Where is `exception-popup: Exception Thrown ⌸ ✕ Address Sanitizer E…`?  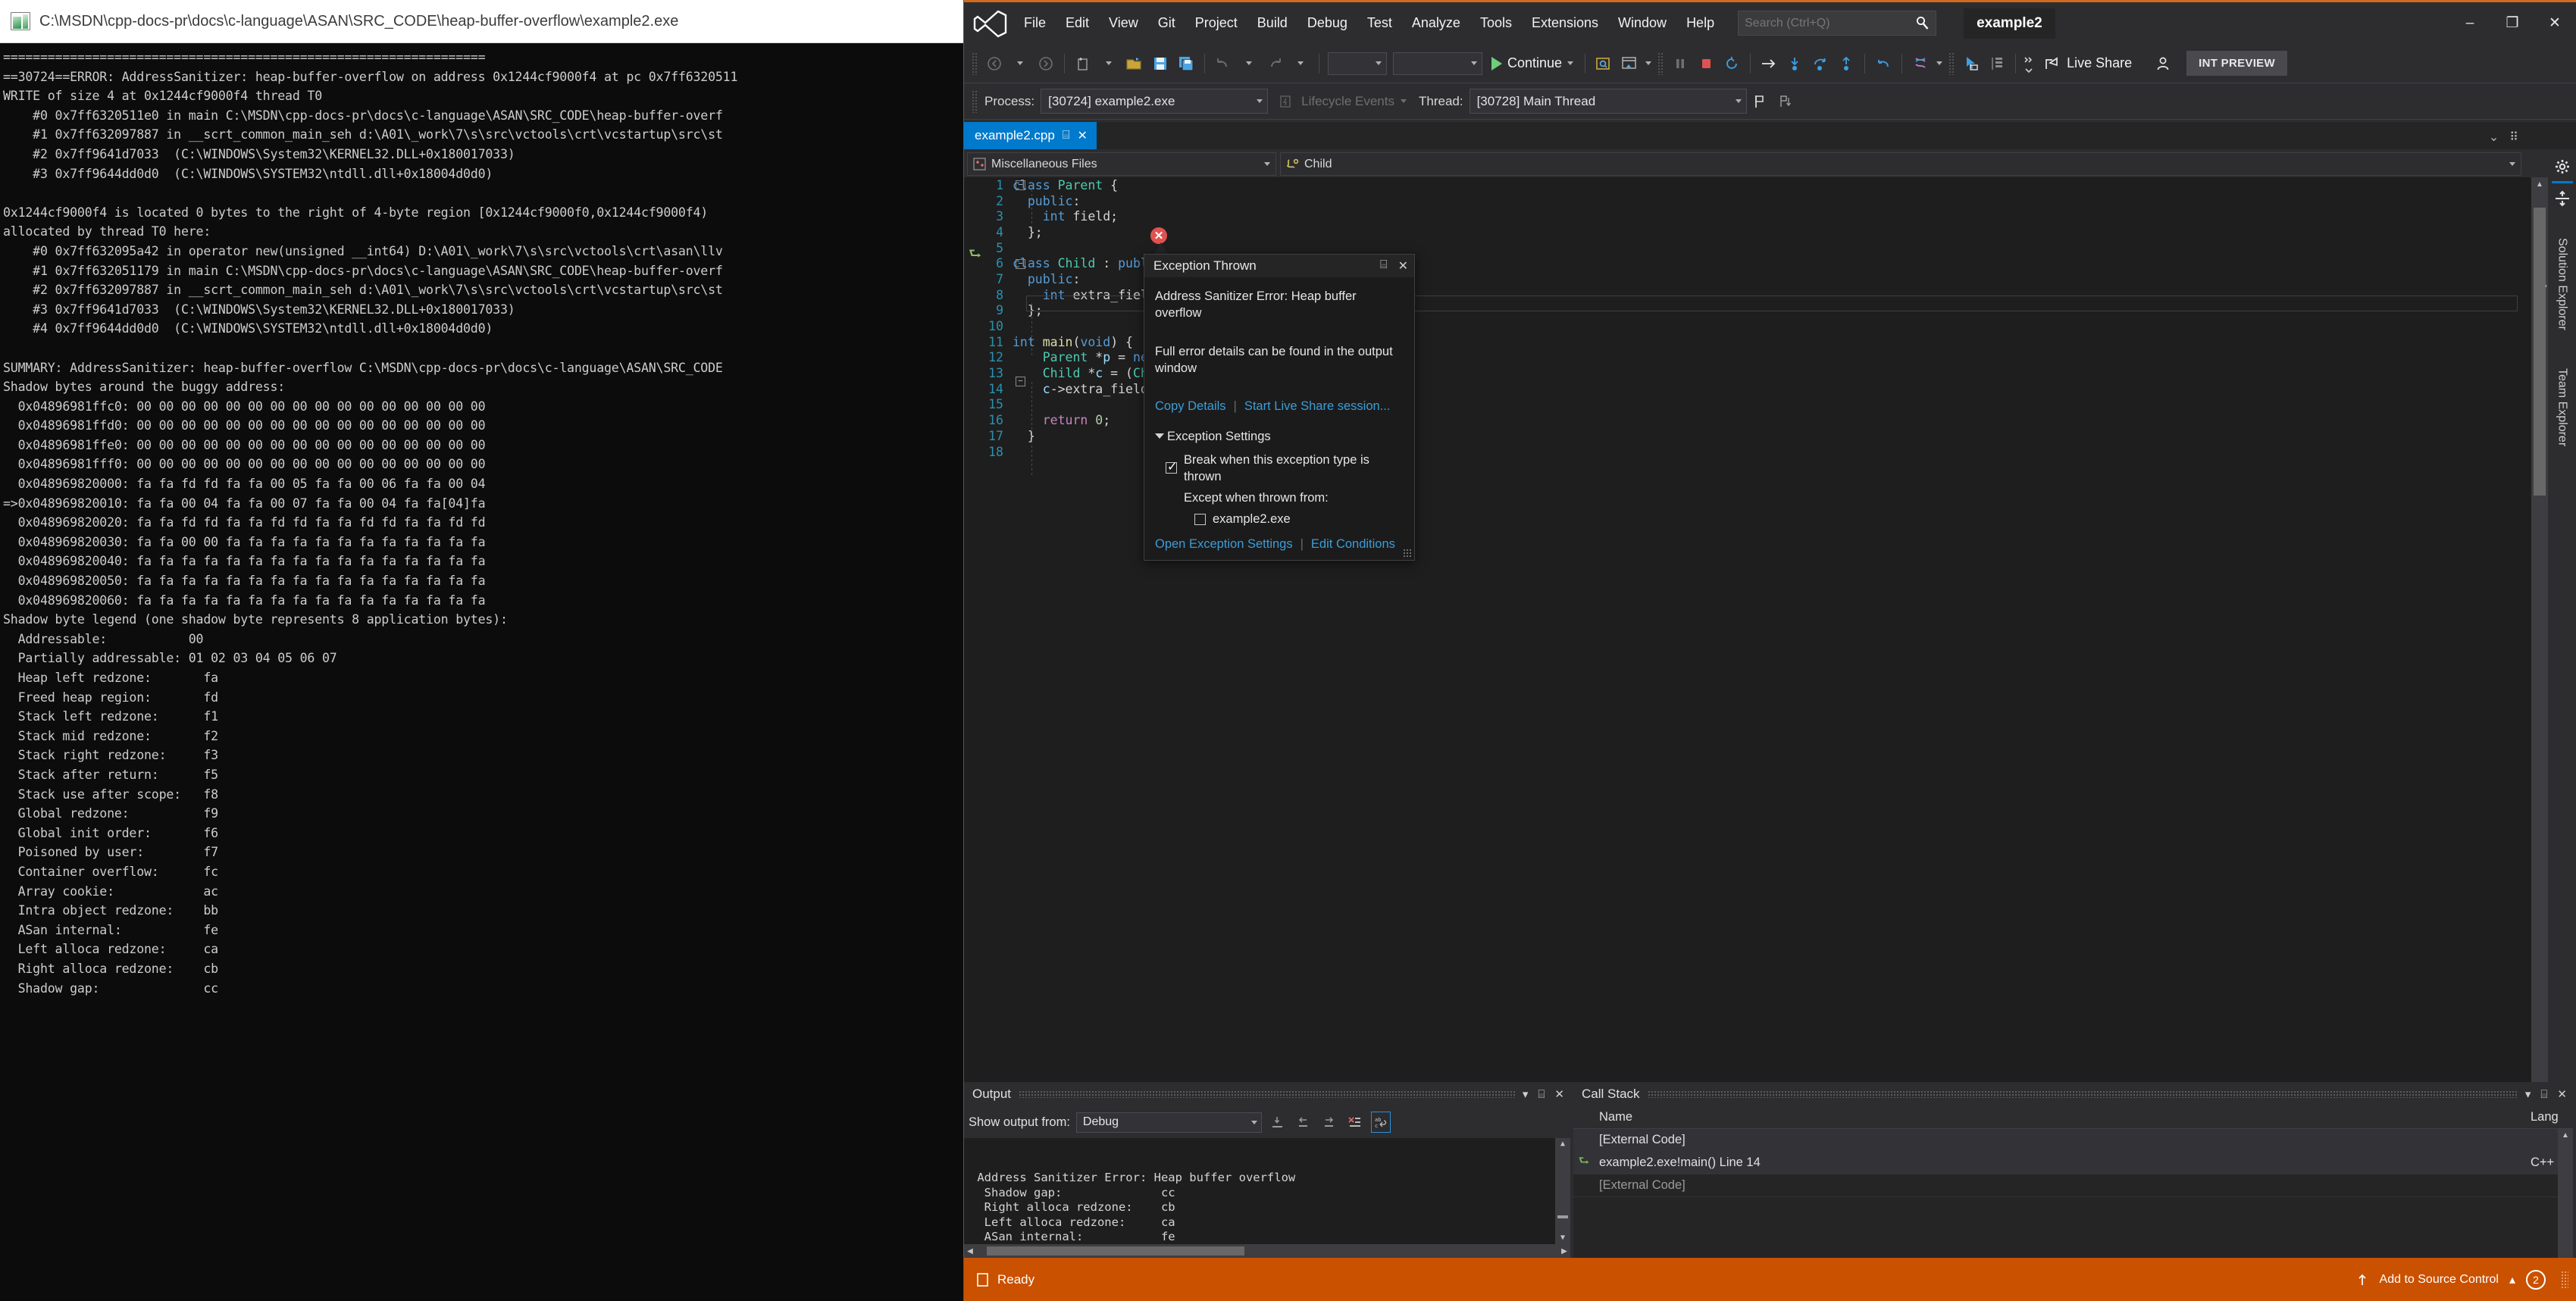
exception-popup: Exception Thrown ⌸ ✕ Address Sanitizer E… is located at coordinates (1279, 407).